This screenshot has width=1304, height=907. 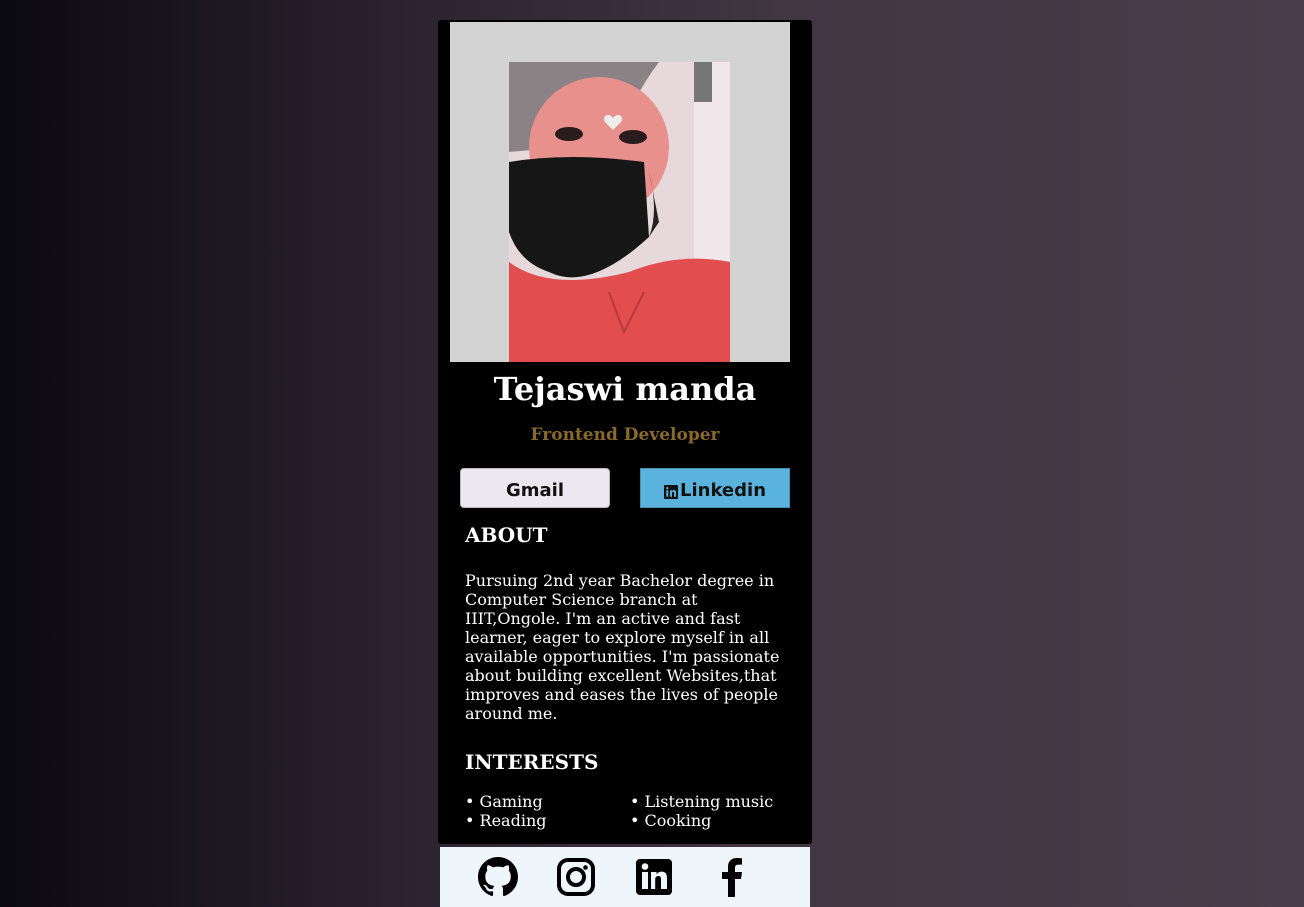 What do you see at coordinates (723, 490) in the screenshot?
I see `linkedin-button-label: Linkedin` at bounding box center [723, 490].